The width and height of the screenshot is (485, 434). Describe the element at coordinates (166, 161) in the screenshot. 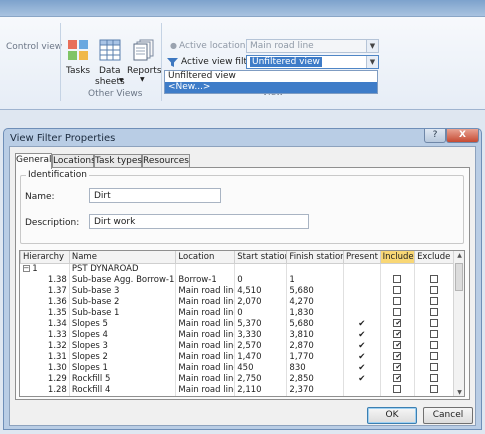

I see `tab-resources: Resources` at that location.